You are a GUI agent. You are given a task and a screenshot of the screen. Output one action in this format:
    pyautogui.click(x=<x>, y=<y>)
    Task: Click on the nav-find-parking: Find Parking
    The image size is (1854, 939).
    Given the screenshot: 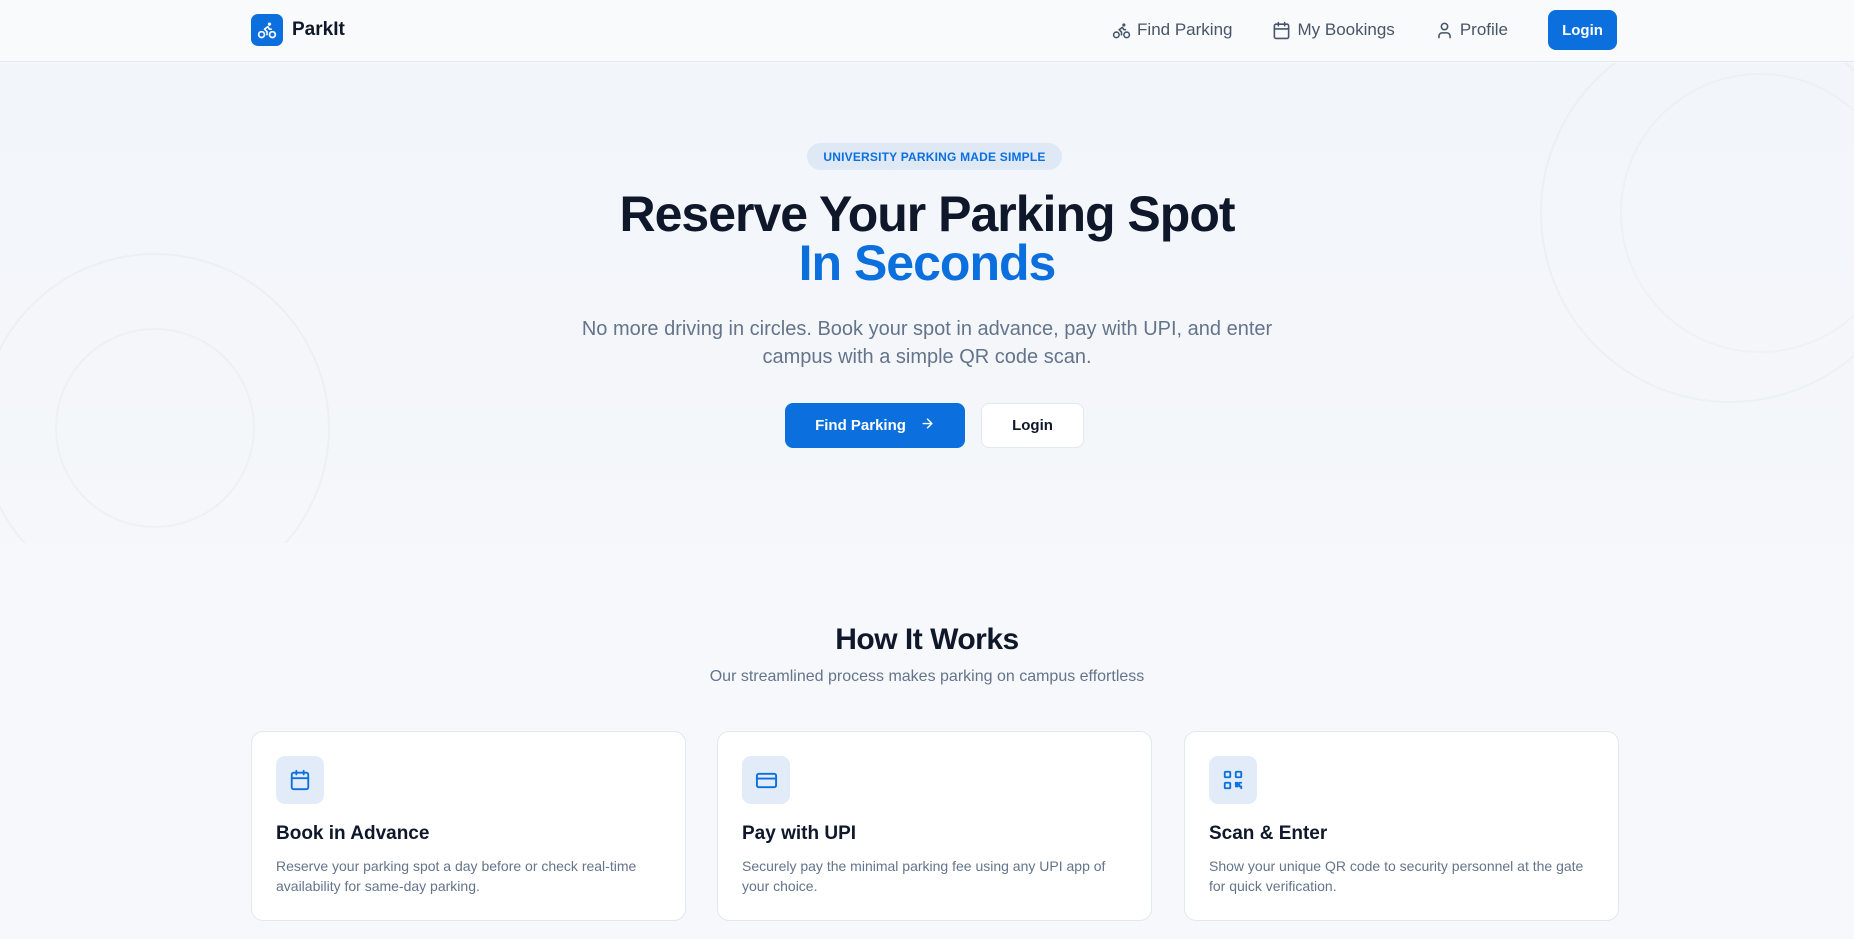 What is the action you would take?
    pyautogui.click(x=1172, y=30)
    